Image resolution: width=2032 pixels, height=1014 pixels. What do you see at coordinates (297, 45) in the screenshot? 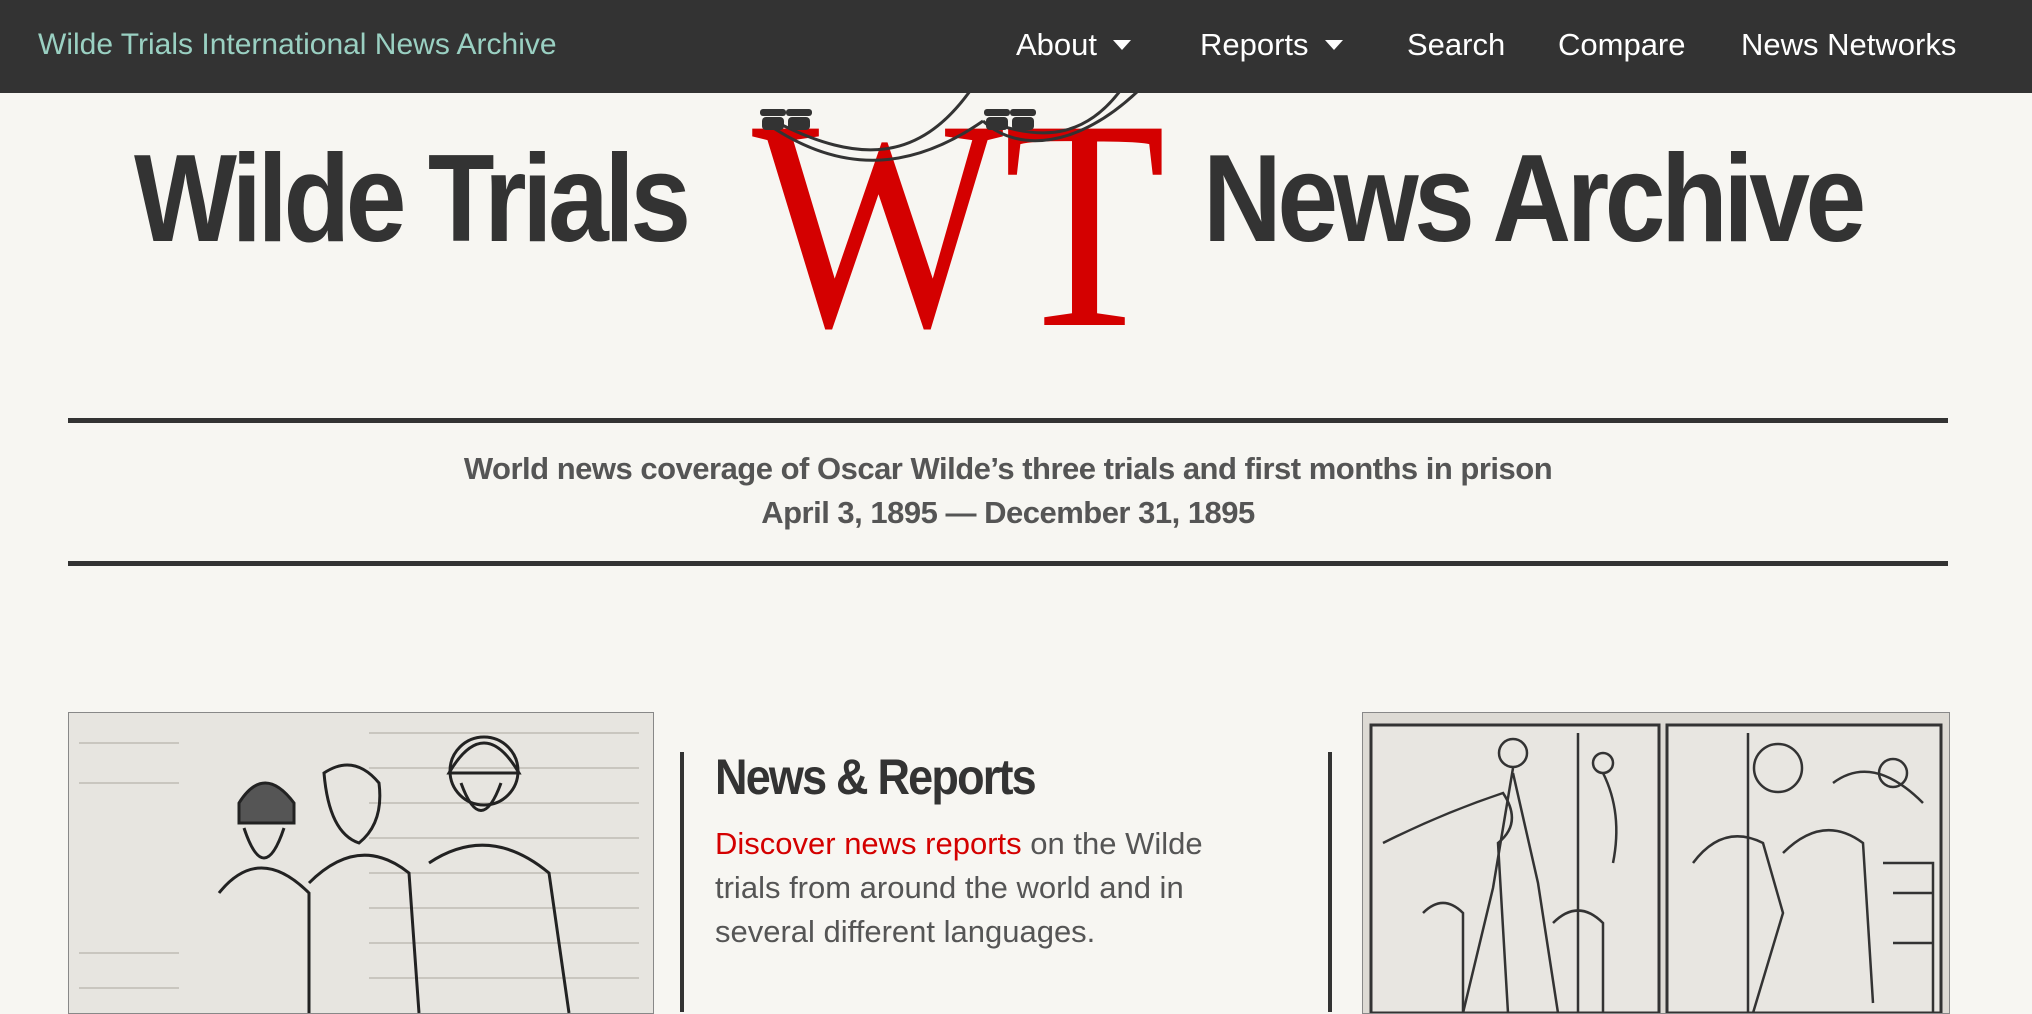
I see `site-brand-link: Wilde Trials International News Archive` at bounding box center [297, 45].